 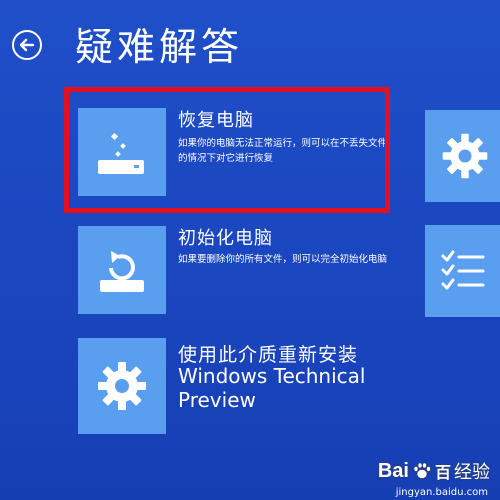 What do you see at coordinates (159, 47) in the screenshot?
I see `page-title: 疑难解答` at bounding box center [159, 47].